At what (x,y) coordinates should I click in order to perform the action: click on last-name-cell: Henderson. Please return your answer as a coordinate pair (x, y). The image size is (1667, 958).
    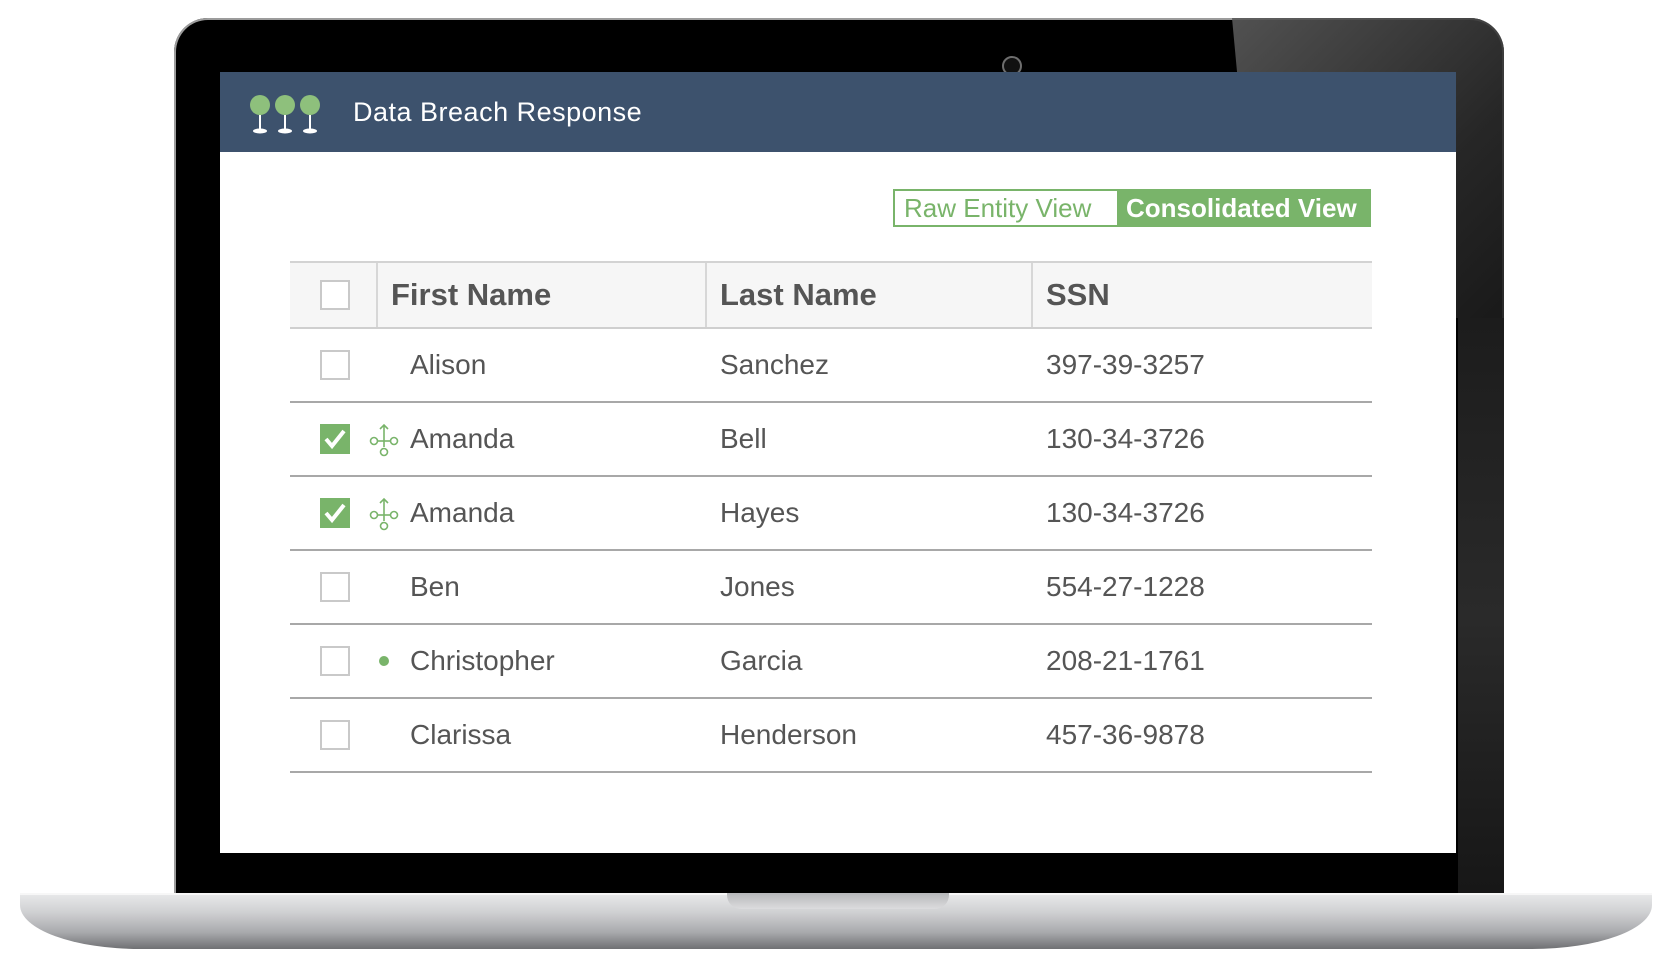
    Looking at the image, I should click on (788, 734).